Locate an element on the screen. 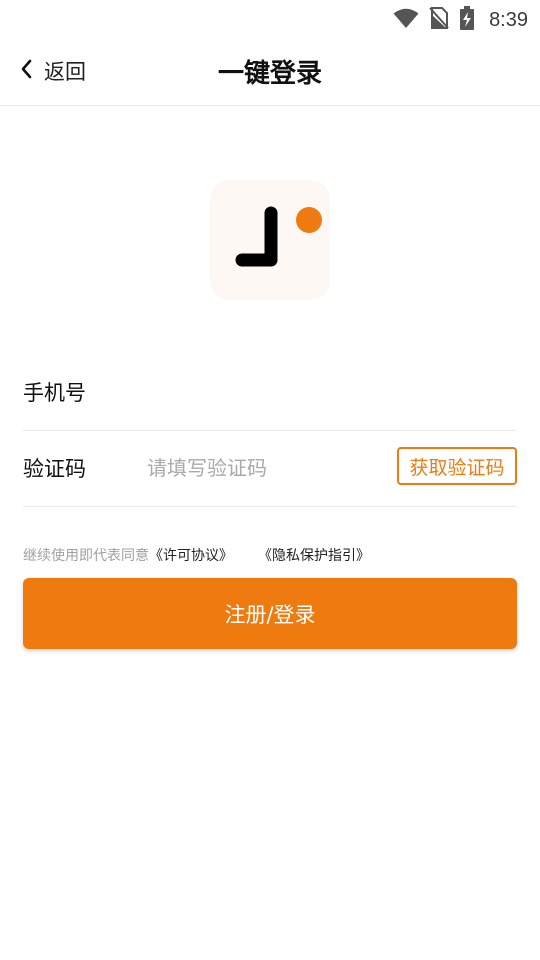 Image resolution: width=540 pixels, height=960 pixels. battery-charging-icon is located at coordinates (467, 20).